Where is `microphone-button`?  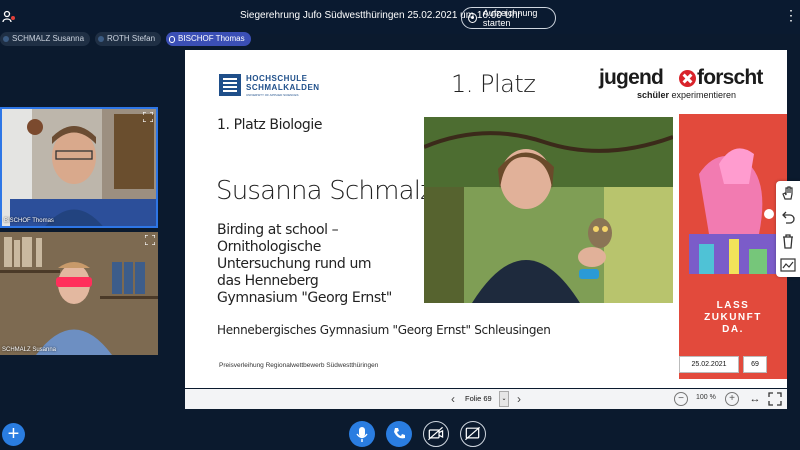
microphone-button is located at coordinates (362, 434).